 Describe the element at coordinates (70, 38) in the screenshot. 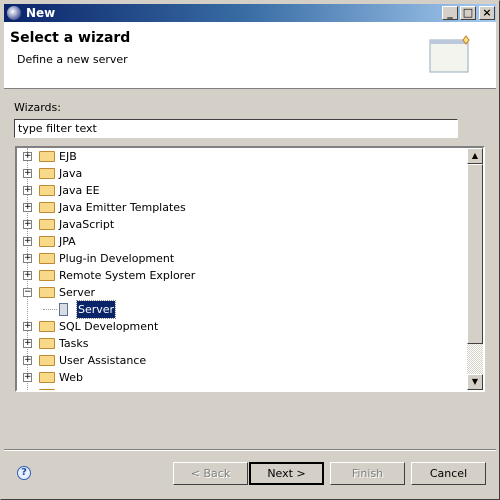

I see `page-title: Select a wizard` at that location.